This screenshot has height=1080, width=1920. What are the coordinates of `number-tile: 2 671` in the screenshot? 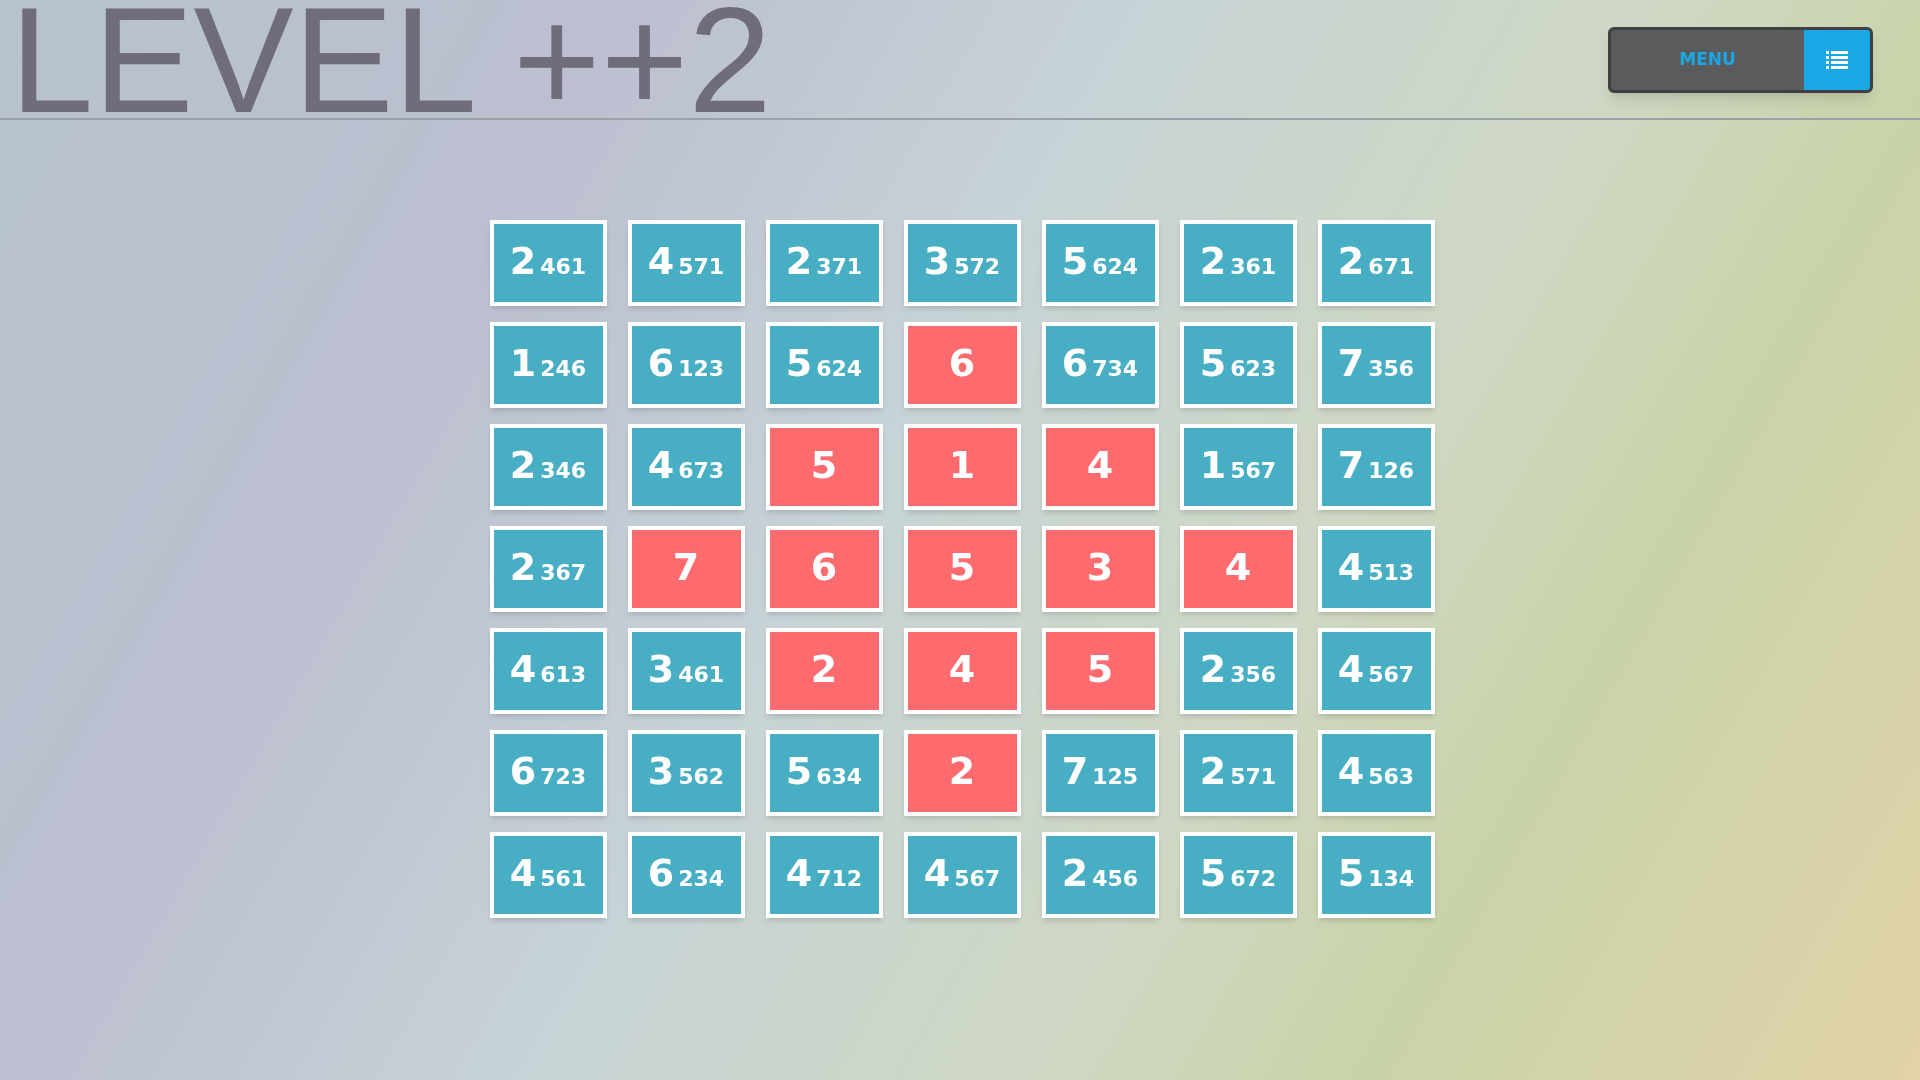 It's located at (1376, 263).